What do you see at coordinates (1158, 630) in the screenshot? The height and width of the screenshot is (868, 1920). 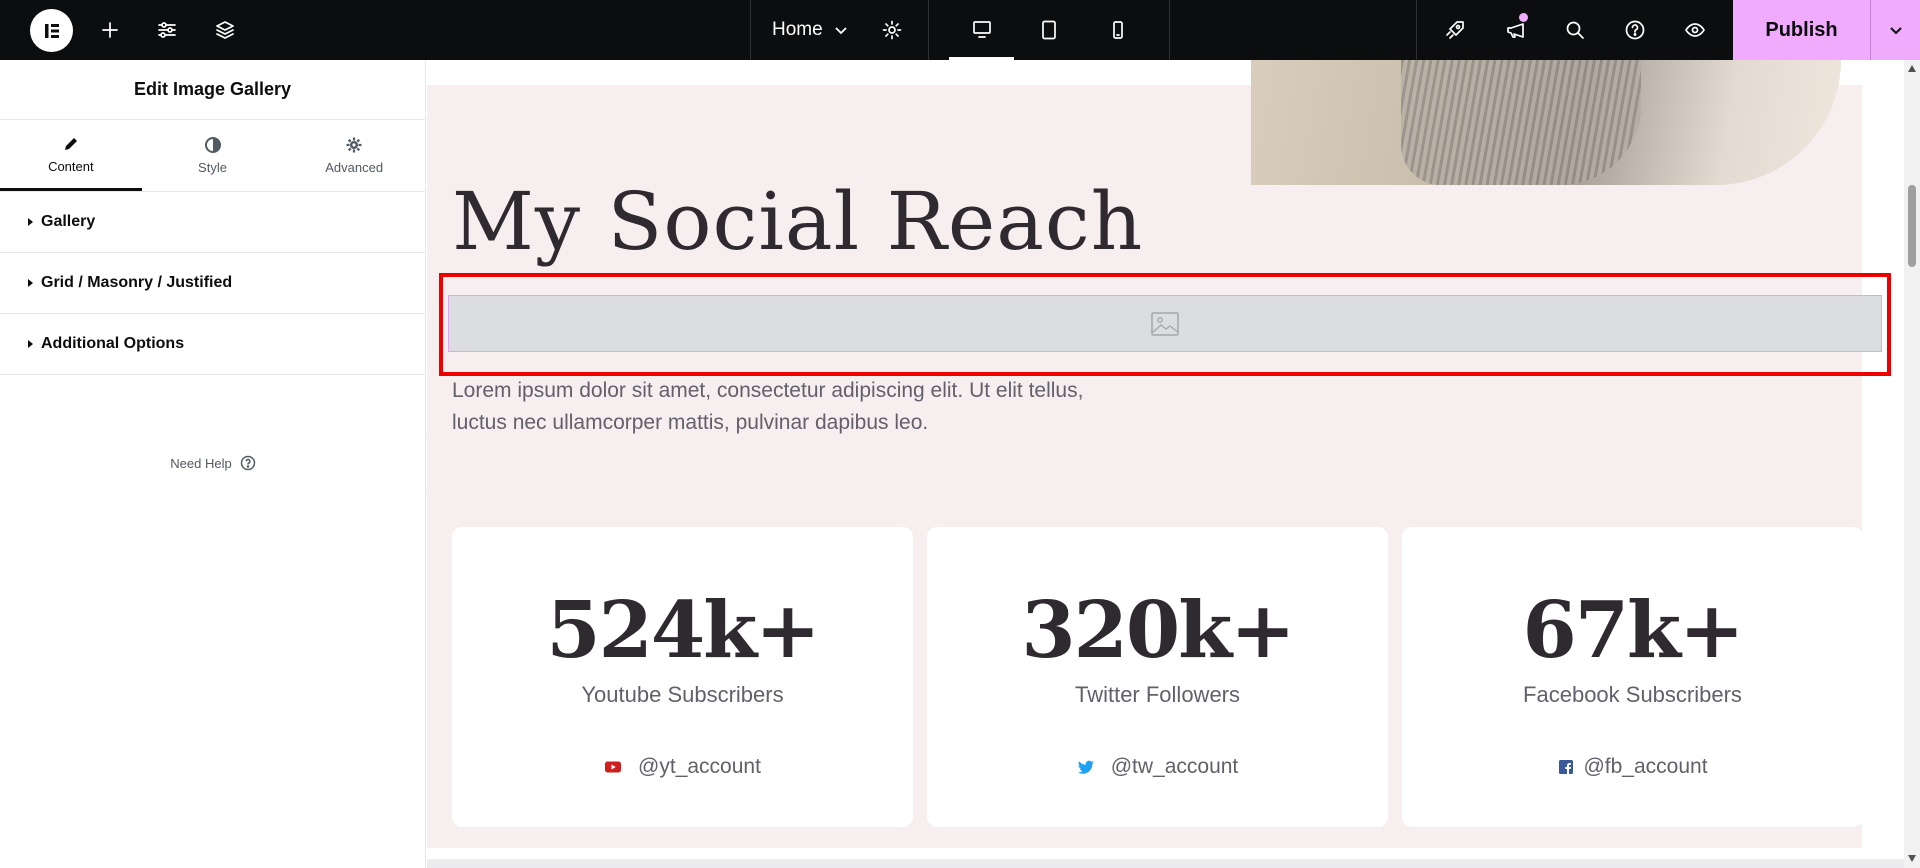 I see `stat-number: 320k+` at bounding box center [1158, 630].